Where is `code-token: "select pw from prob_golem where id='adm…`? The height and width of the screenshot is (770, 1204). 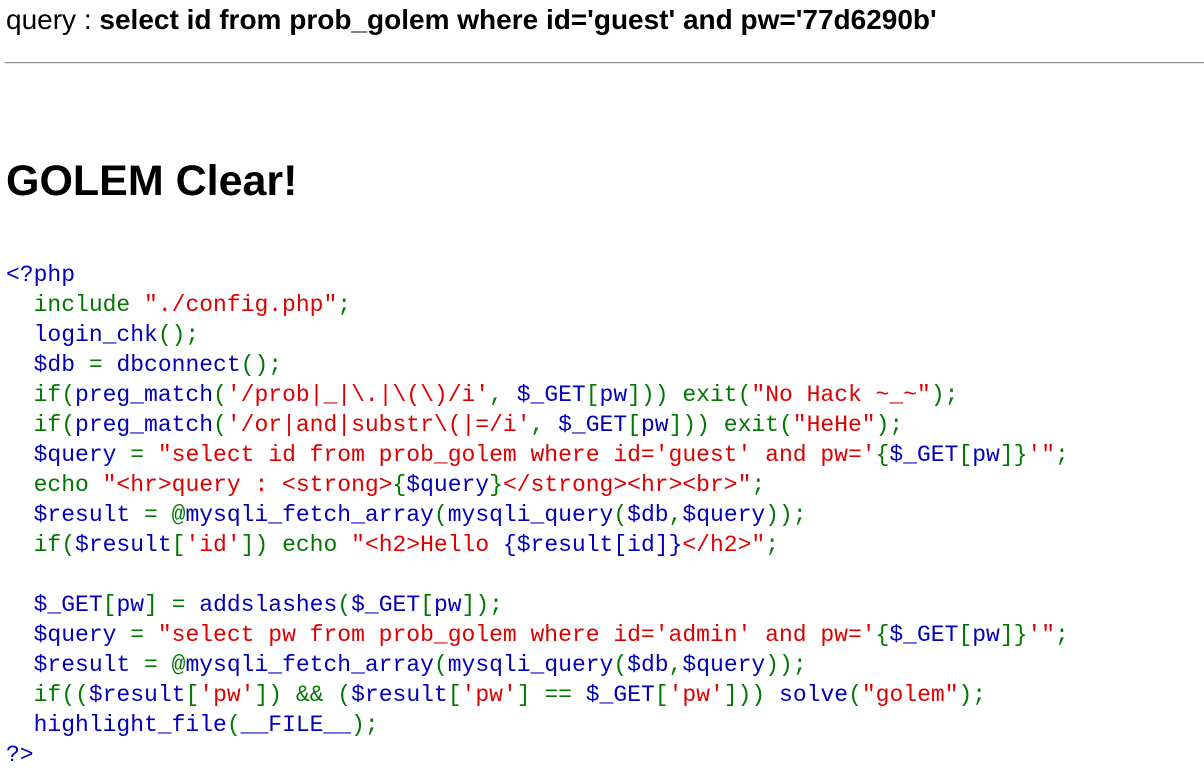 code-token: "select pw from prob_golem where id='adm… is located at coordinates (516, 635).